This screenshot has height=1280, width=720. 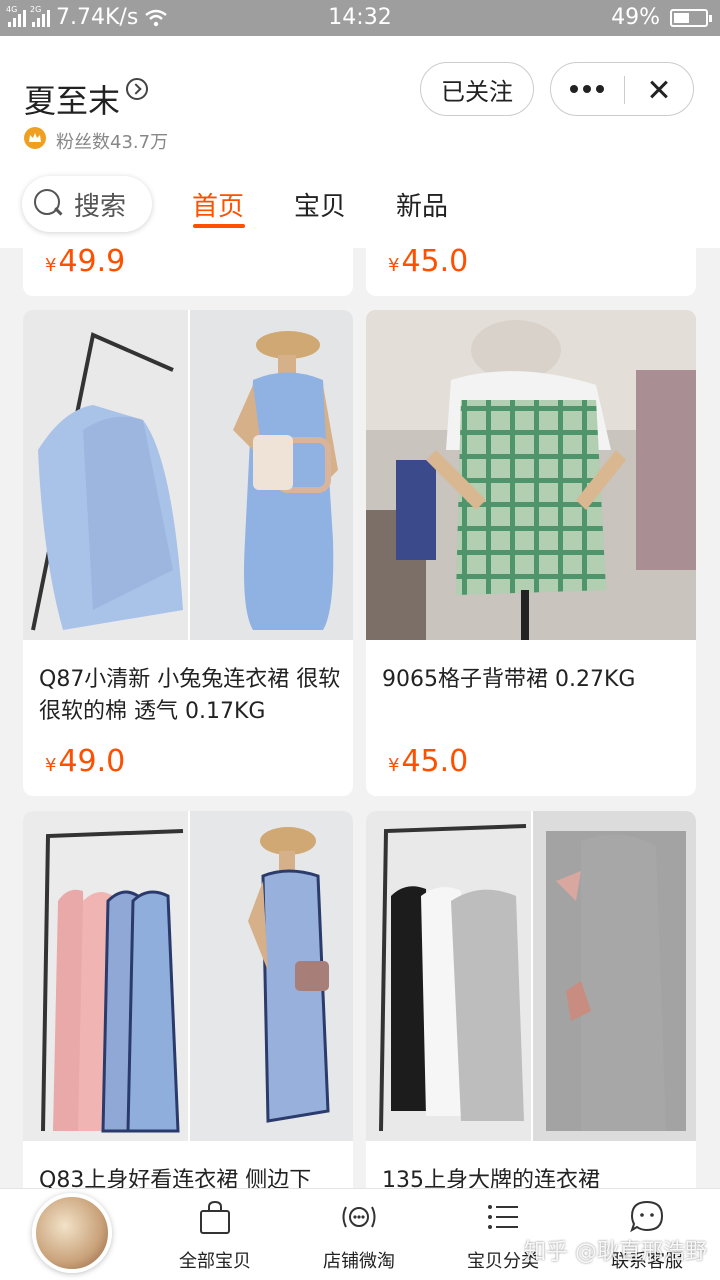 What do you see at coordinates (320, 204) in the screenshot?
I see `tab-products: 宝贝` at bounding box center [320, 204].